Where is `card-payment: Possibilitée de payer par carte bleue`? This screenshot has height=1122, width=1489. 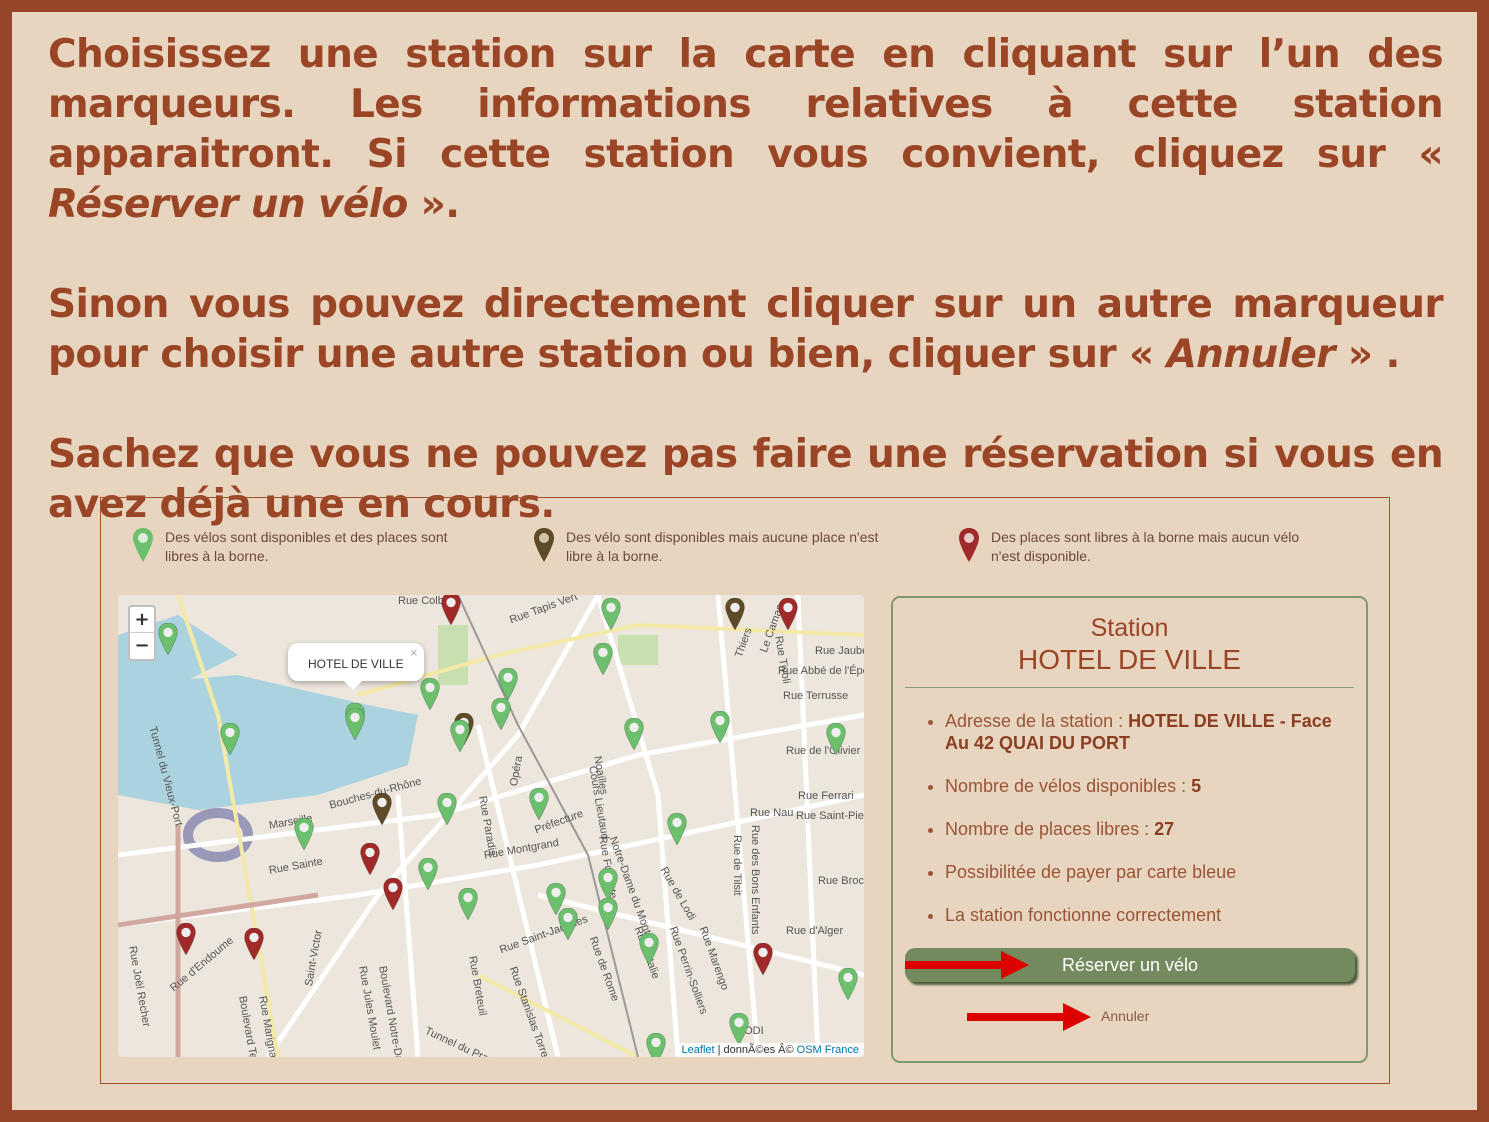 card-payment: Possibilitée de payer par carte bleue is located at coordinates (1145, 872).